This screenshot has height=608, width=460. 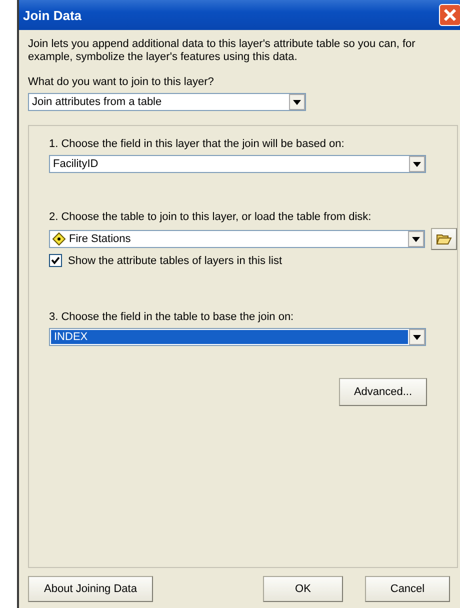 I want to click on layer-symbol-icon, so click(x=59, y=239).